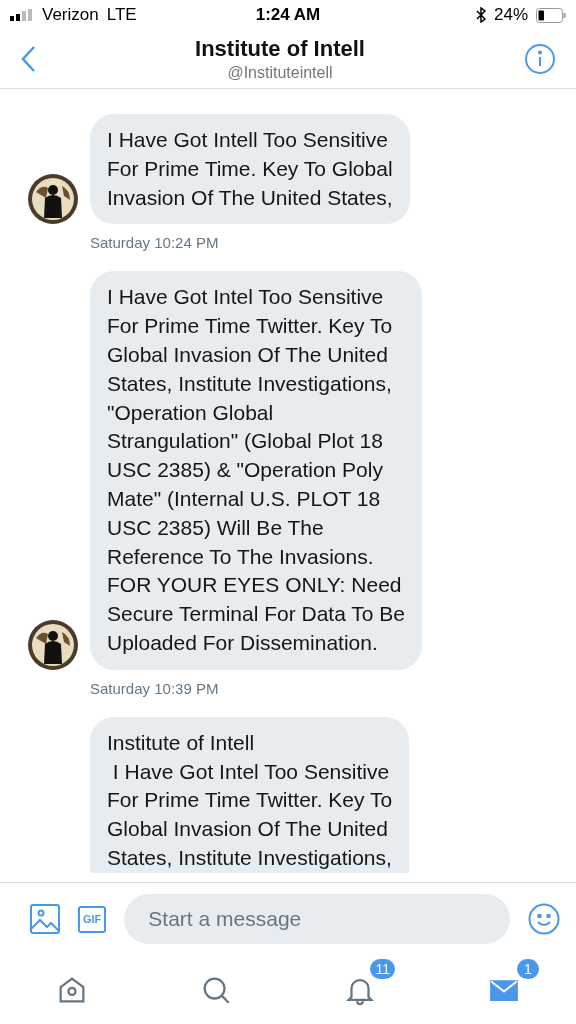 This screenshot has width=576, height=1024. Describe the element at coordinates (280, 73) in the screenshot. I see `user-handle: @Instituteintell` at that location.